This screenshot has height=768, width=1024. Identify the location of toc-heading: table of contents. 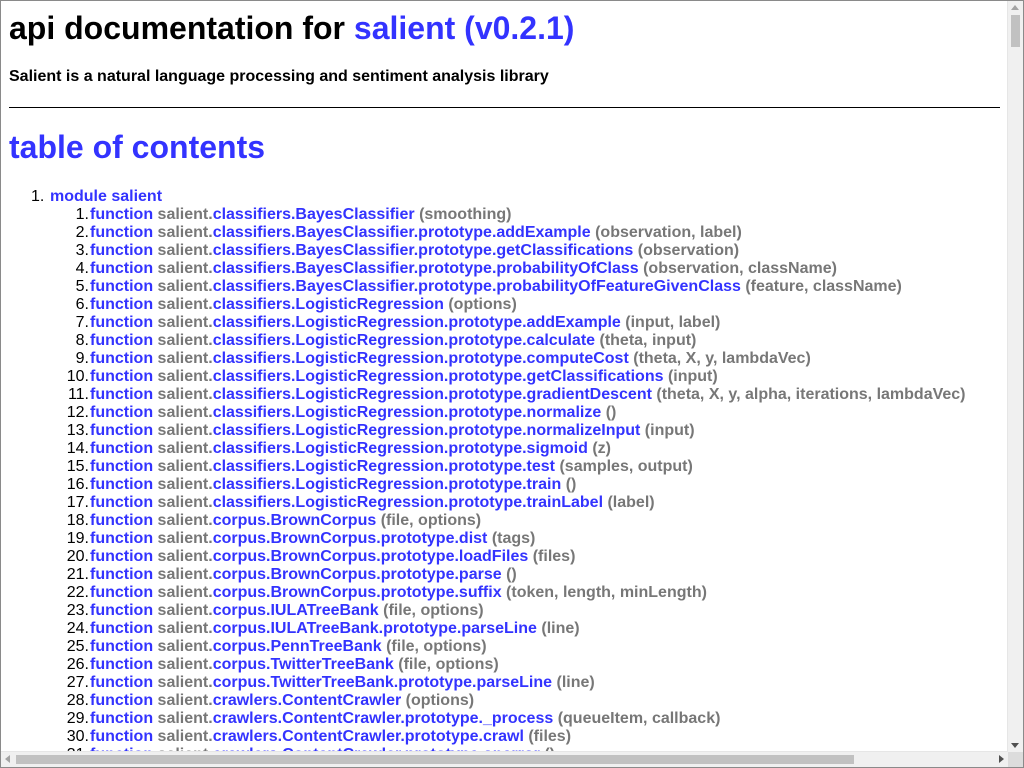
(137, 147).